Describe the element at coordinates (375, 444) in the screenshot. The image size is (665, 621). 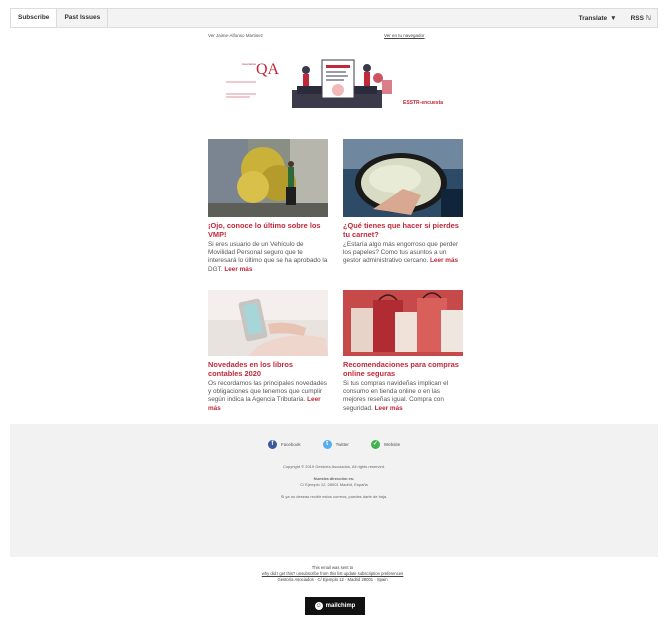
I see `website-icon: ✓` at that location.